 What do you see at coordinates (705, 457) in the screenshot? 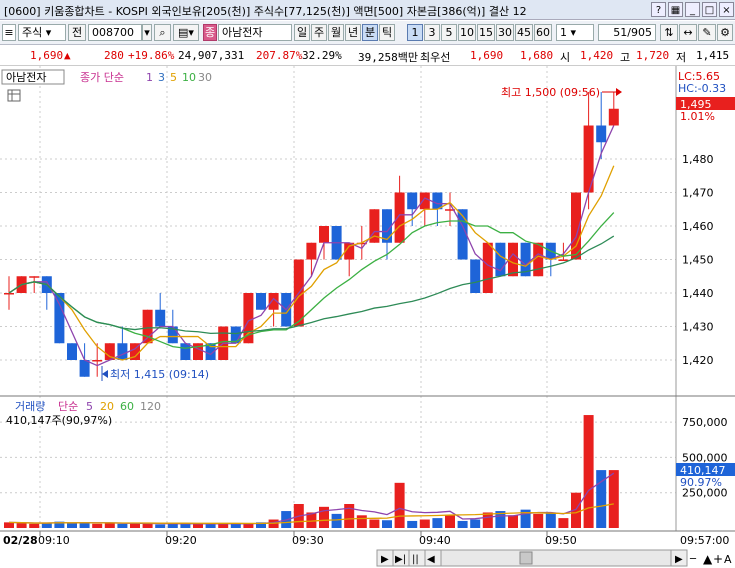
I see `volume-tick-label: 500,000` at bounding box center [705, 457].